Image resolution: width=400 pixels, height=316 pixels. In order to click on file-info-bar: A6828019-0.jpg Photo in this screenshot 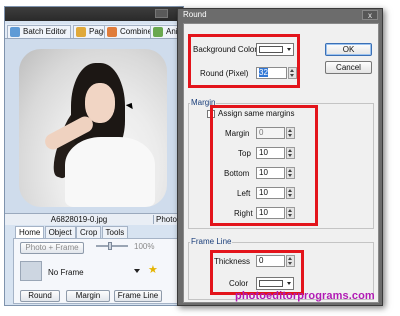, I will do `click(94, 219)`.